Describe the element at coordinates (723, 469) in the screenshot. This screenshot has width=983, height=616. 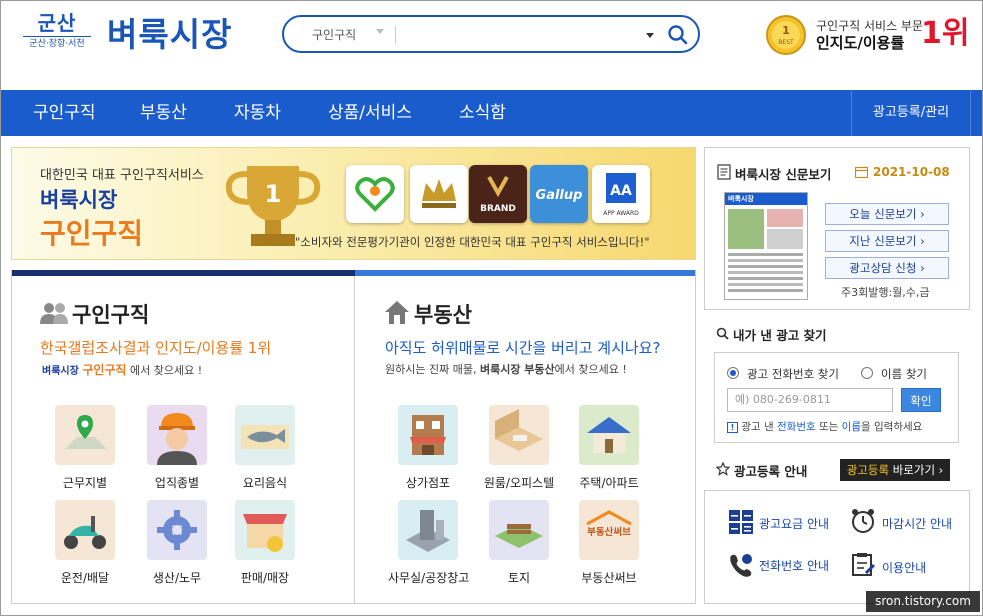
I see `star-icon` at that location.